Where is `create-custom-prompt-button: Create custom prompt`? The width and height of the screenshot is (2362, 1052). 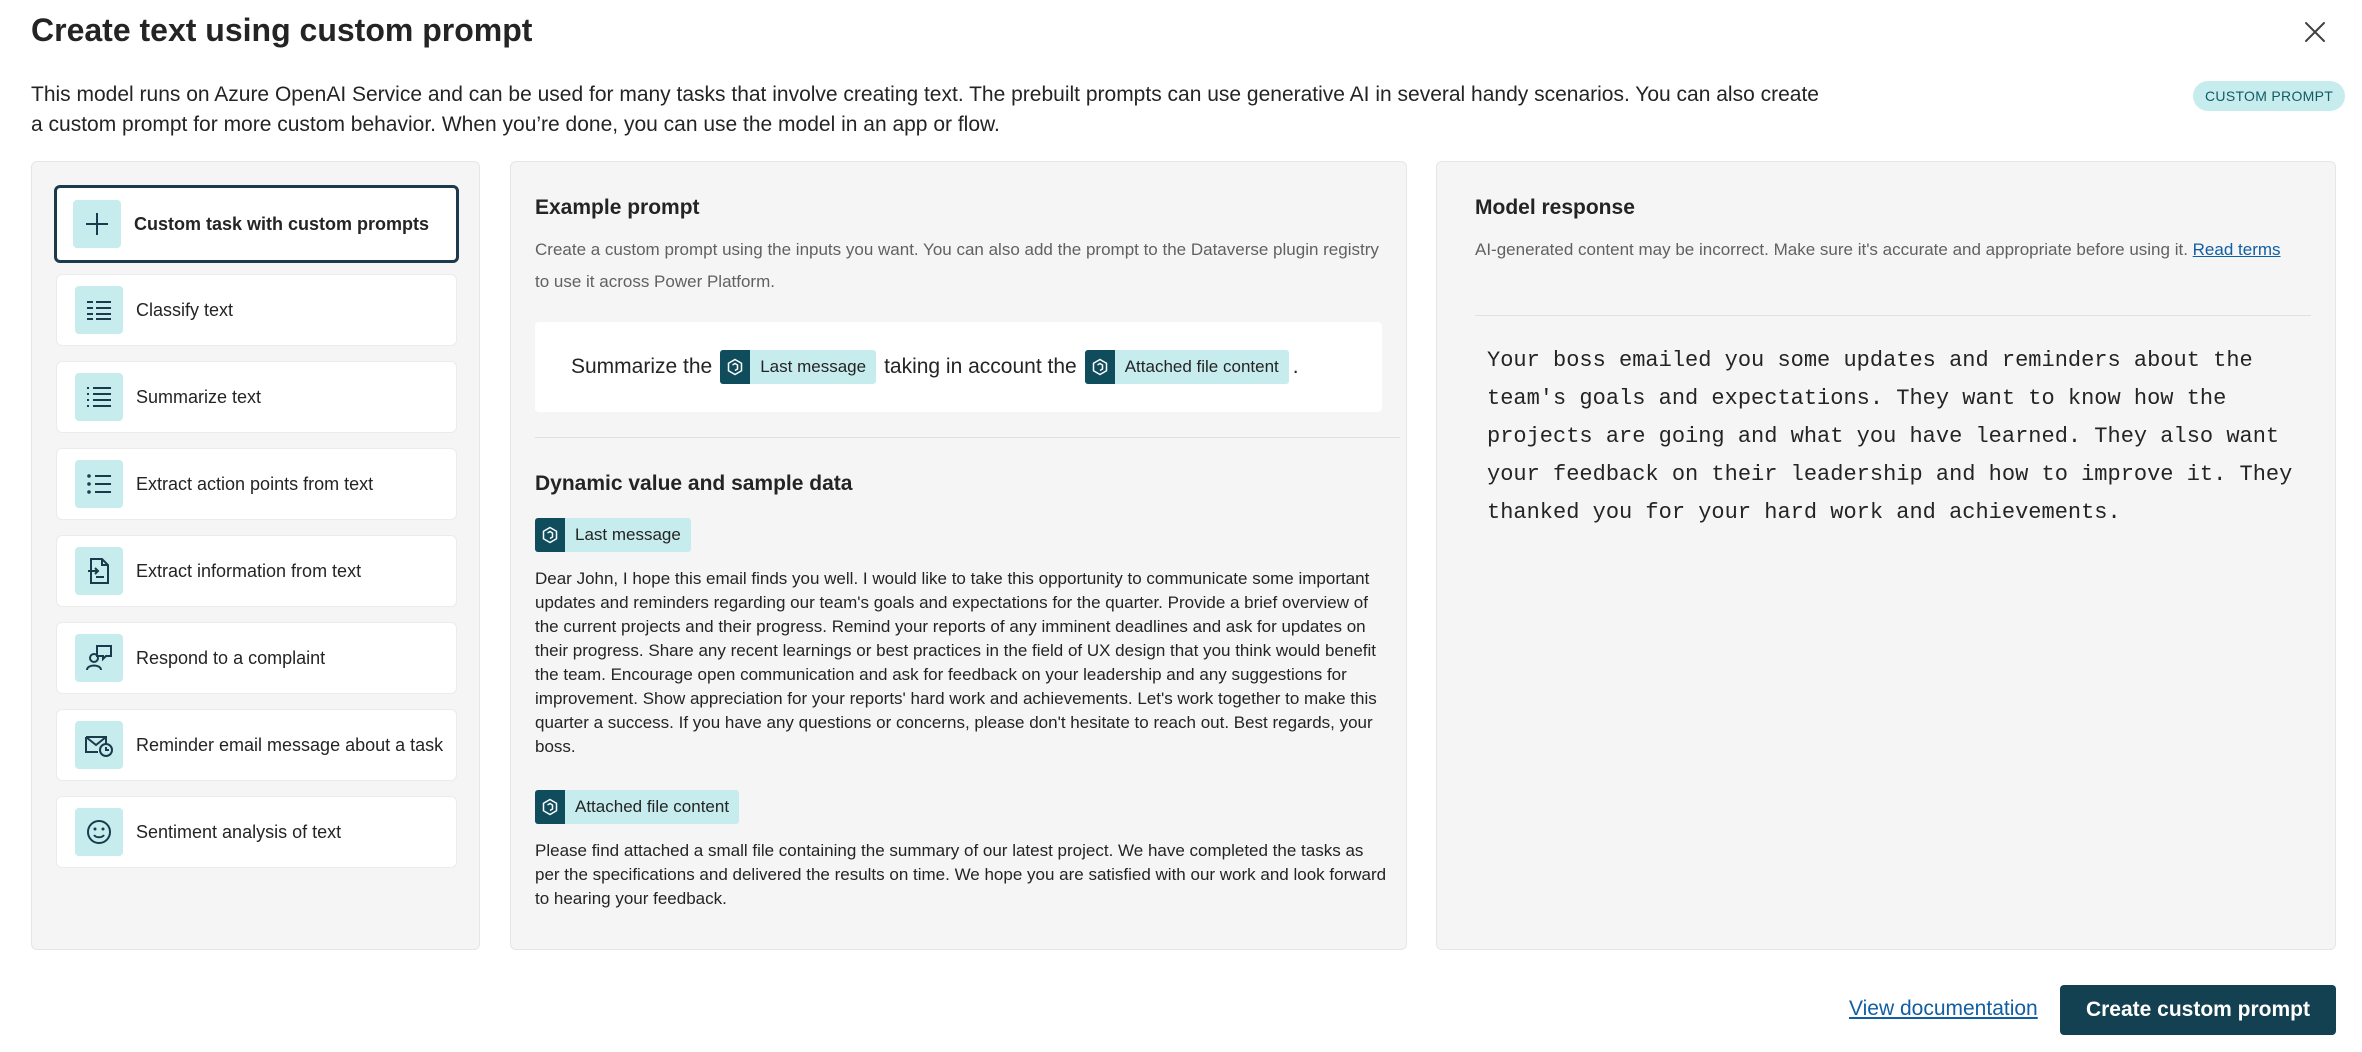 create-custom-prompt-button: Create custom prompt is located at coordinates (2198, 1010).